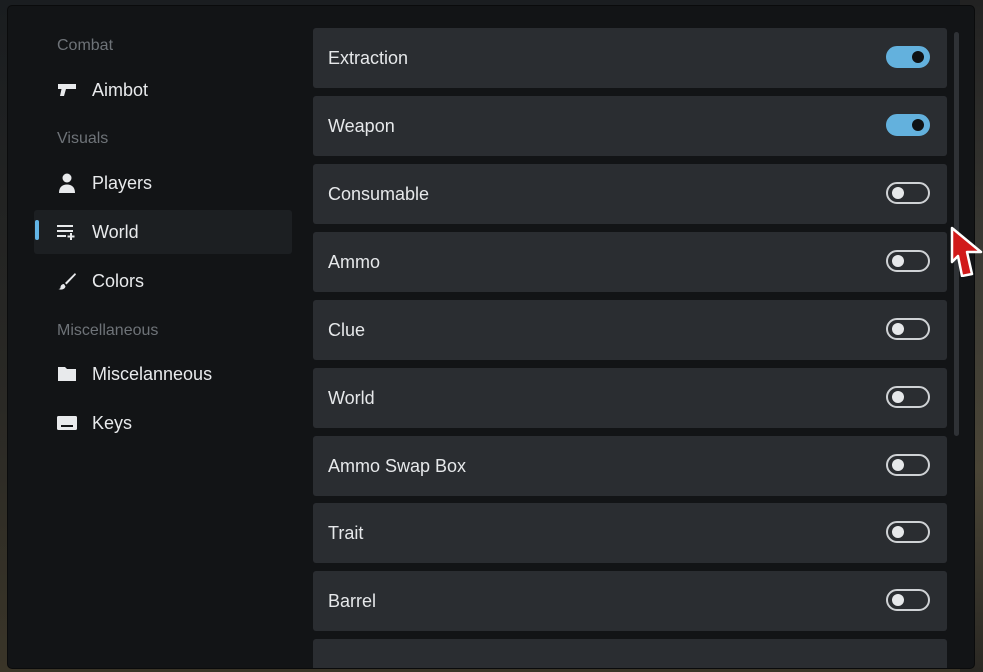  What do you see at coordinates (122, 182) in the screenshot?
I see `sidebar-item-label: Players` at bounding box center [122, 182].